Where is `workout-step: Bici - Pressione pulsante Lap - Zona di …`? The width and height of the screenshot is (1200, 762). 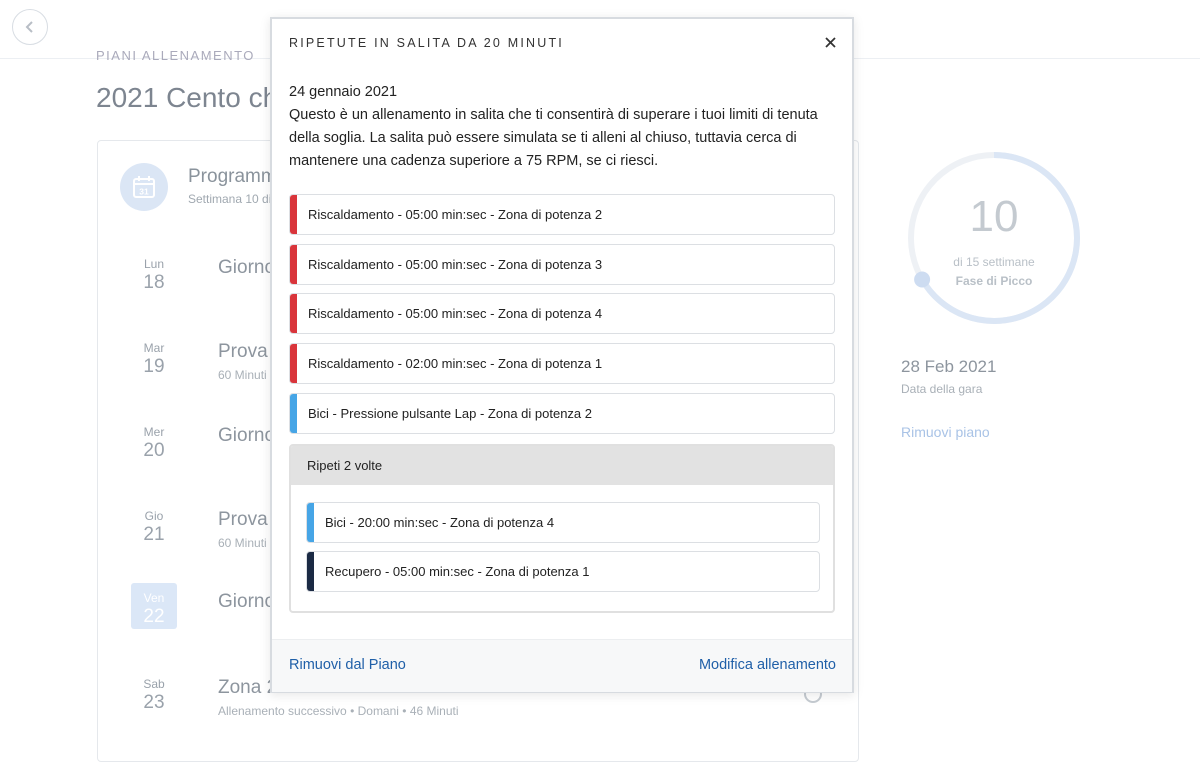
workout-step: Bici - Pressione pulsante Lap - Zona di … is located at coordinates (562, 413).